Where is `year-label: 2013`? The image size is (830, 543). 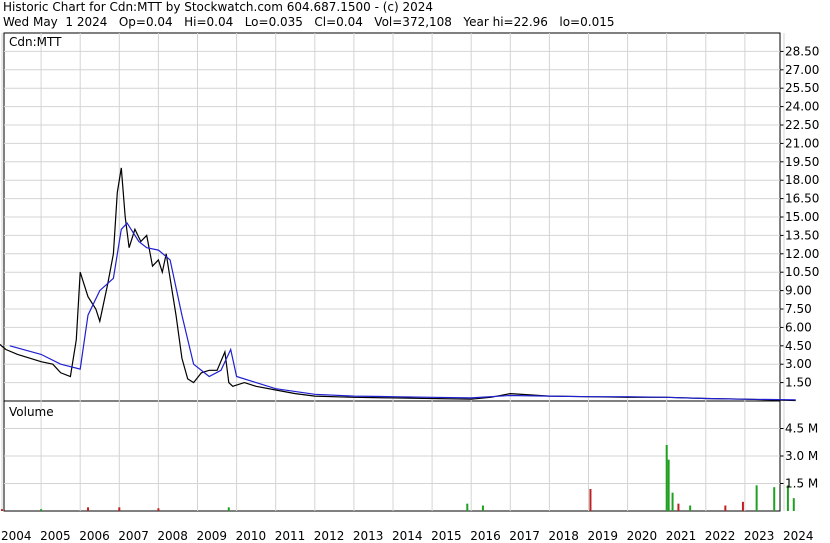 year-label: 2013 is located at coordinates (368, 536).